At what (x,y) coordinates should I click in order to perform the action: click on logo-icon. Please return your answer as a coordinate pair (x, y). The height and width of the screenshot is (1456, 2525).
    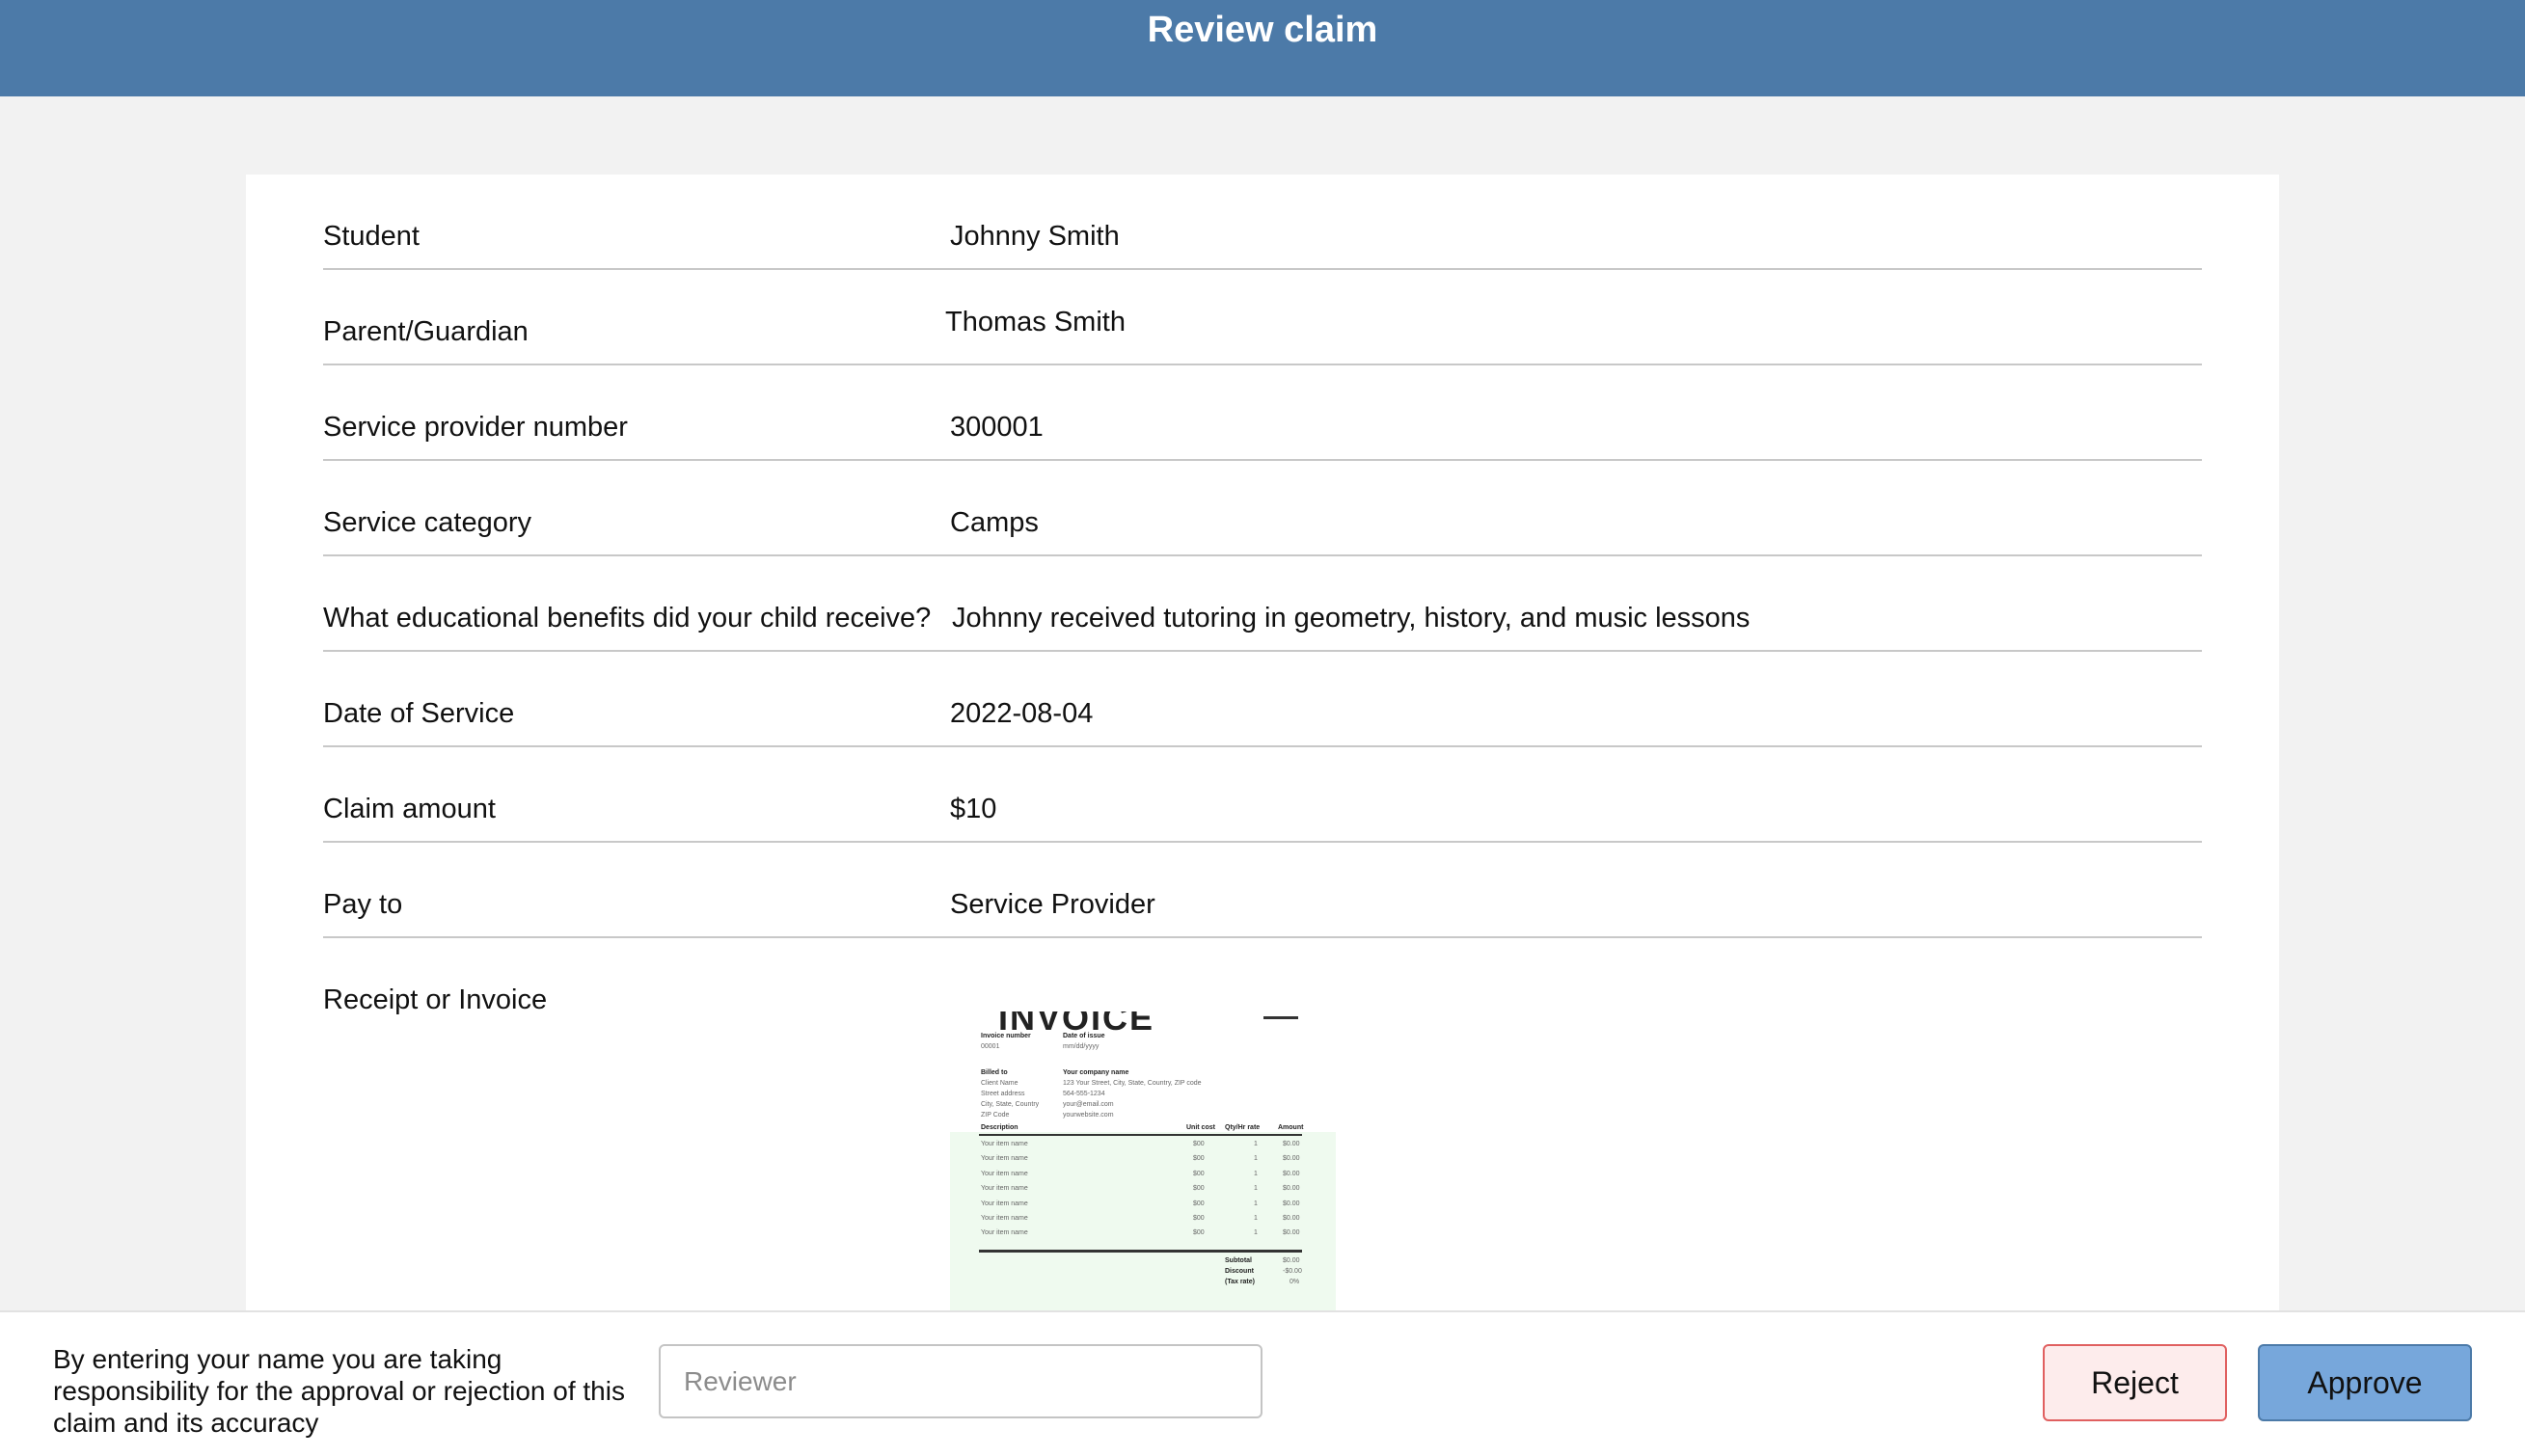
    Looking at the image, I should click on (1280, 1015).